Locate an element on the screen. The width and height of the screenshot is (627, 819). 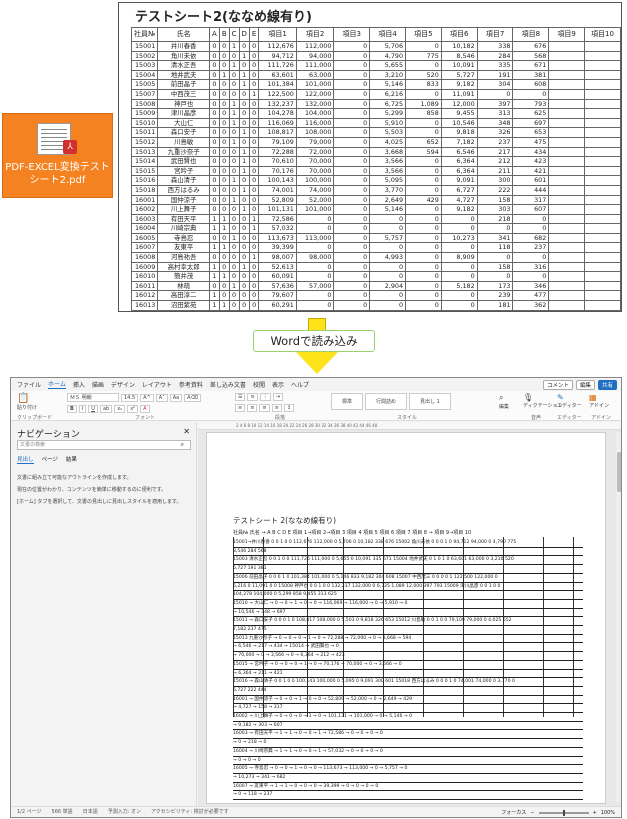
edit-button: 編集 is located at coordinates (504, 406).